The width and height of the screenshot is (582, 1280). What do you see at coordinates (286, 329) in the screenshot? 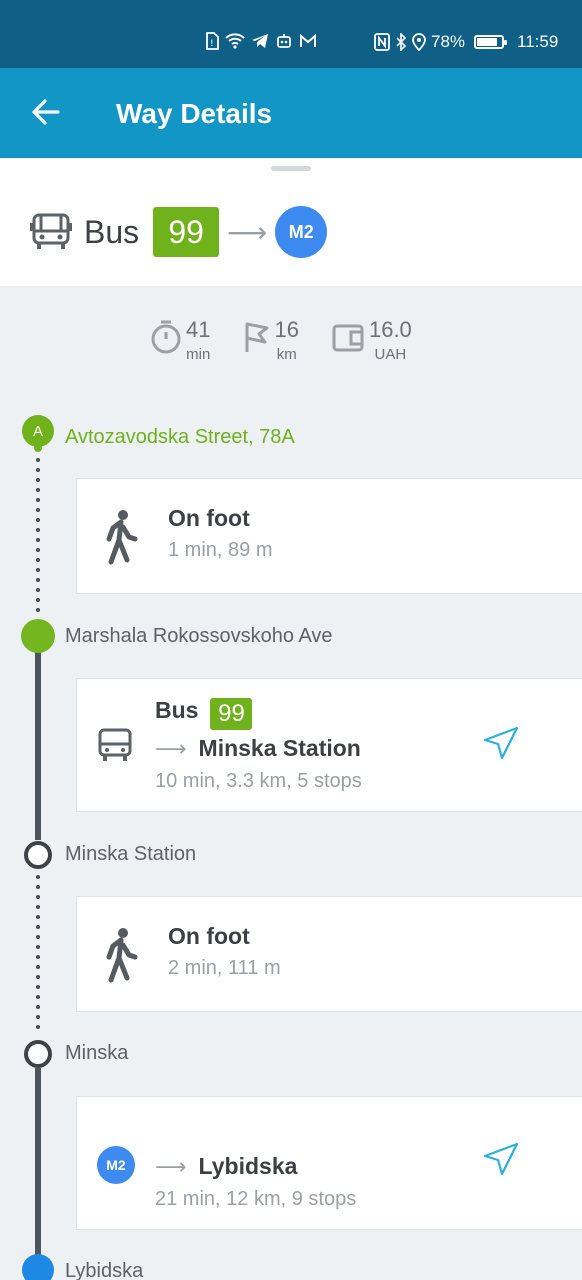
I see `distance-value: 16` at bounding box center [286, 329].